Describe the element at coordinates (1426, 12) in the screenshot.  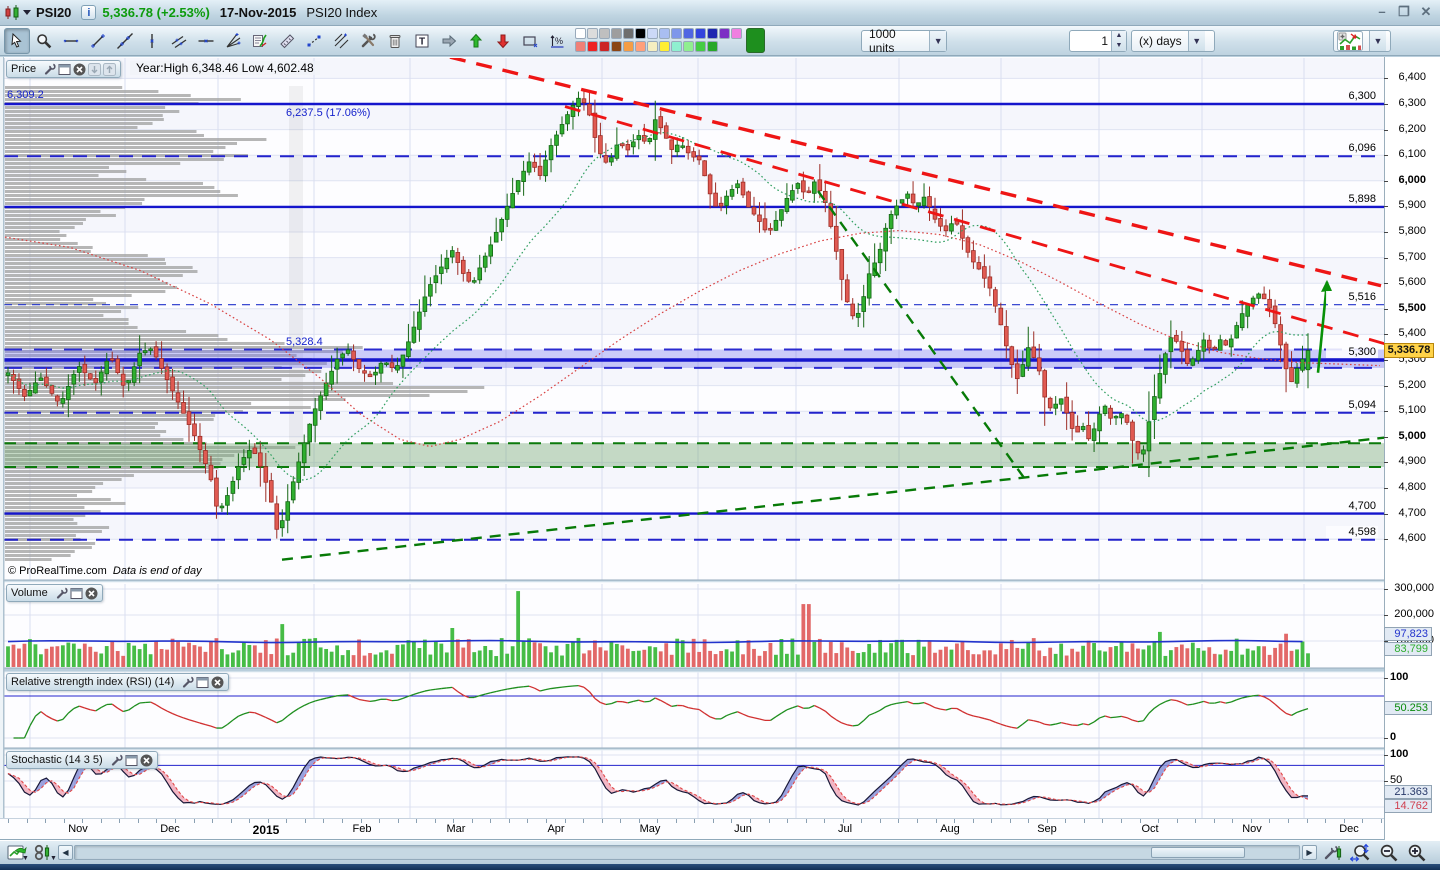
I see `close-button: ✕` at that location.